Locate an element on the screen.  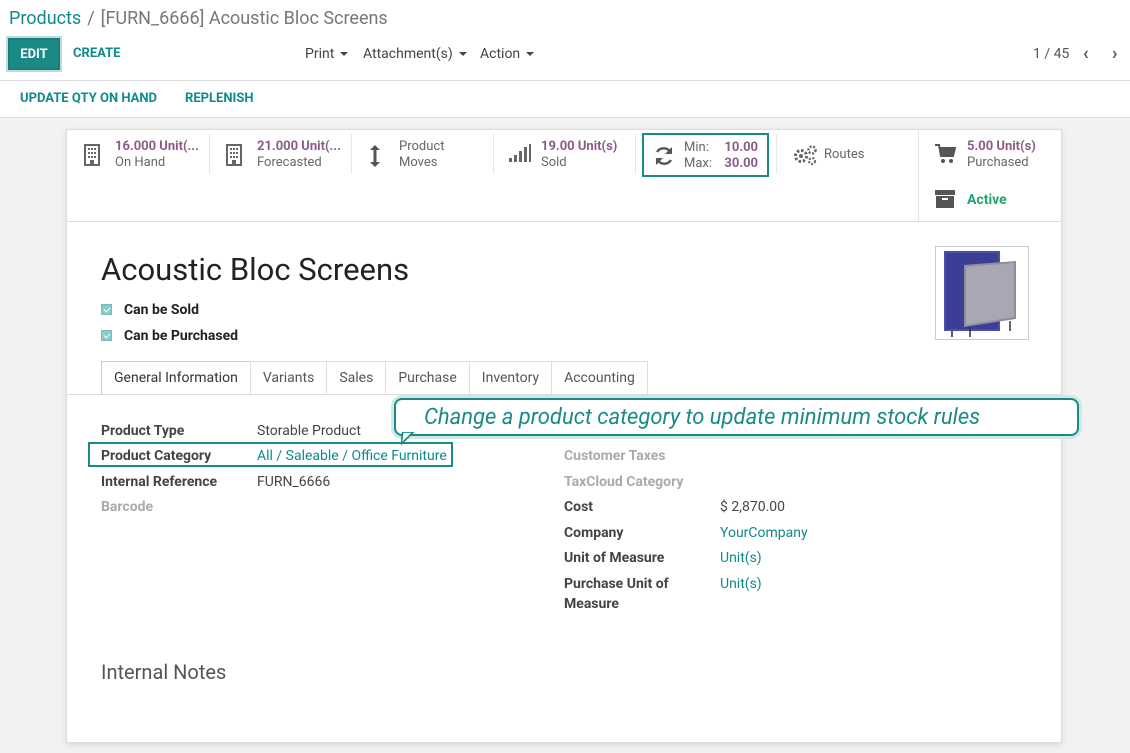
min-max-button: Min: 10.00 Max: 30.00 is located at coordinates (705, 155).